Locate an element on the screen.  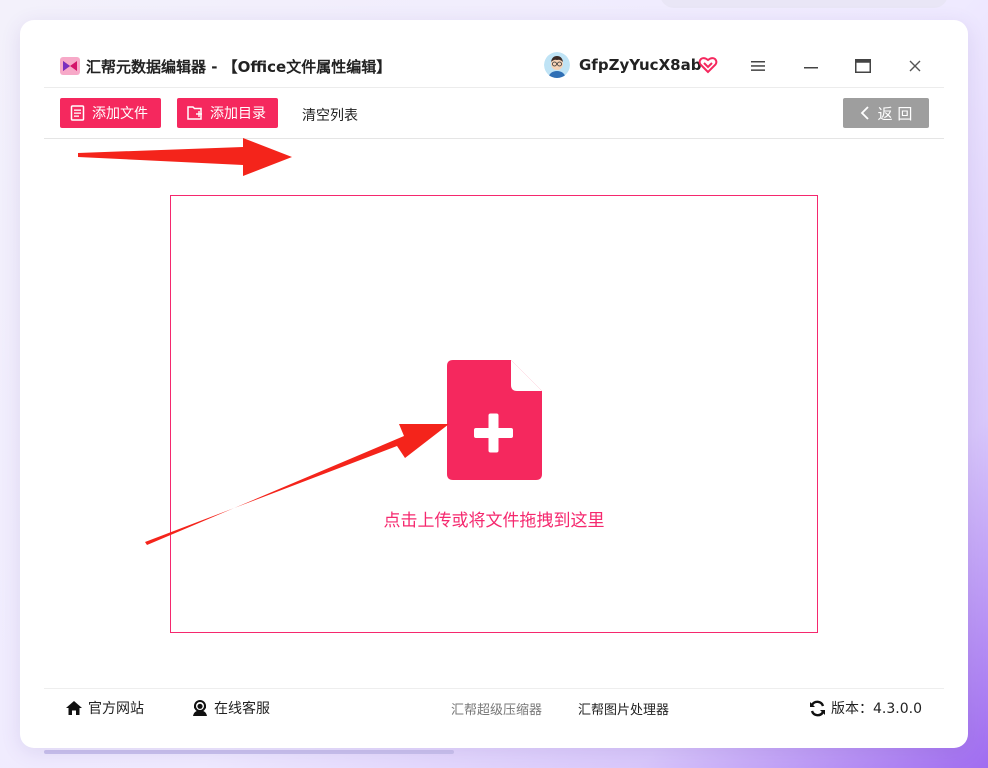
image-tool-label: 汇帮图片处理器 is located at coordinates (624, 710).